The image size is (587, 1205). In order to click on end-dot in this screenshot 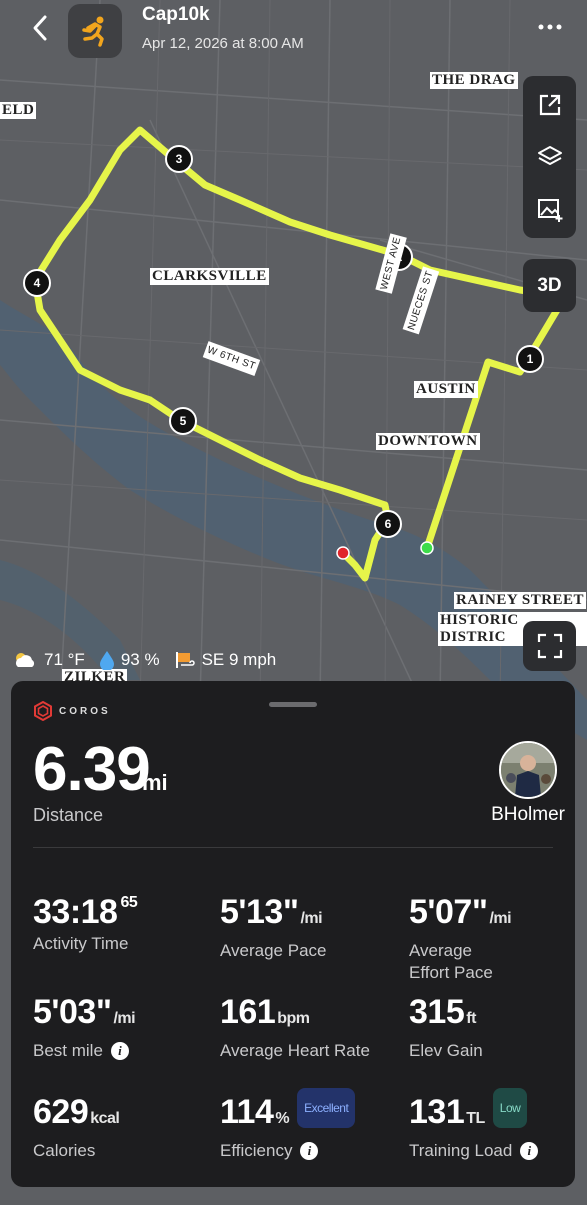, I will do `click(343, 553)`.